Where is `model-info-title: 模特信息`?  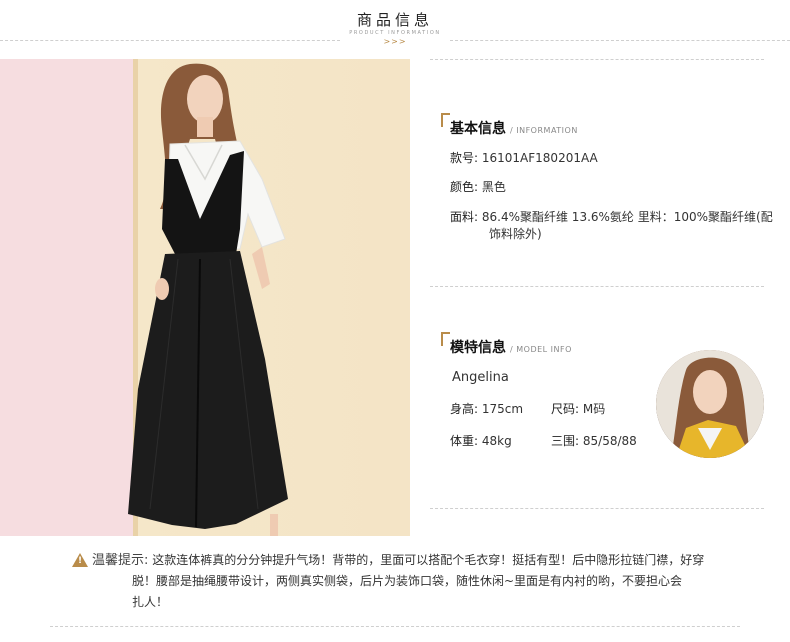 model-info-title: 模特信息 is located at coordinates (478, 348).